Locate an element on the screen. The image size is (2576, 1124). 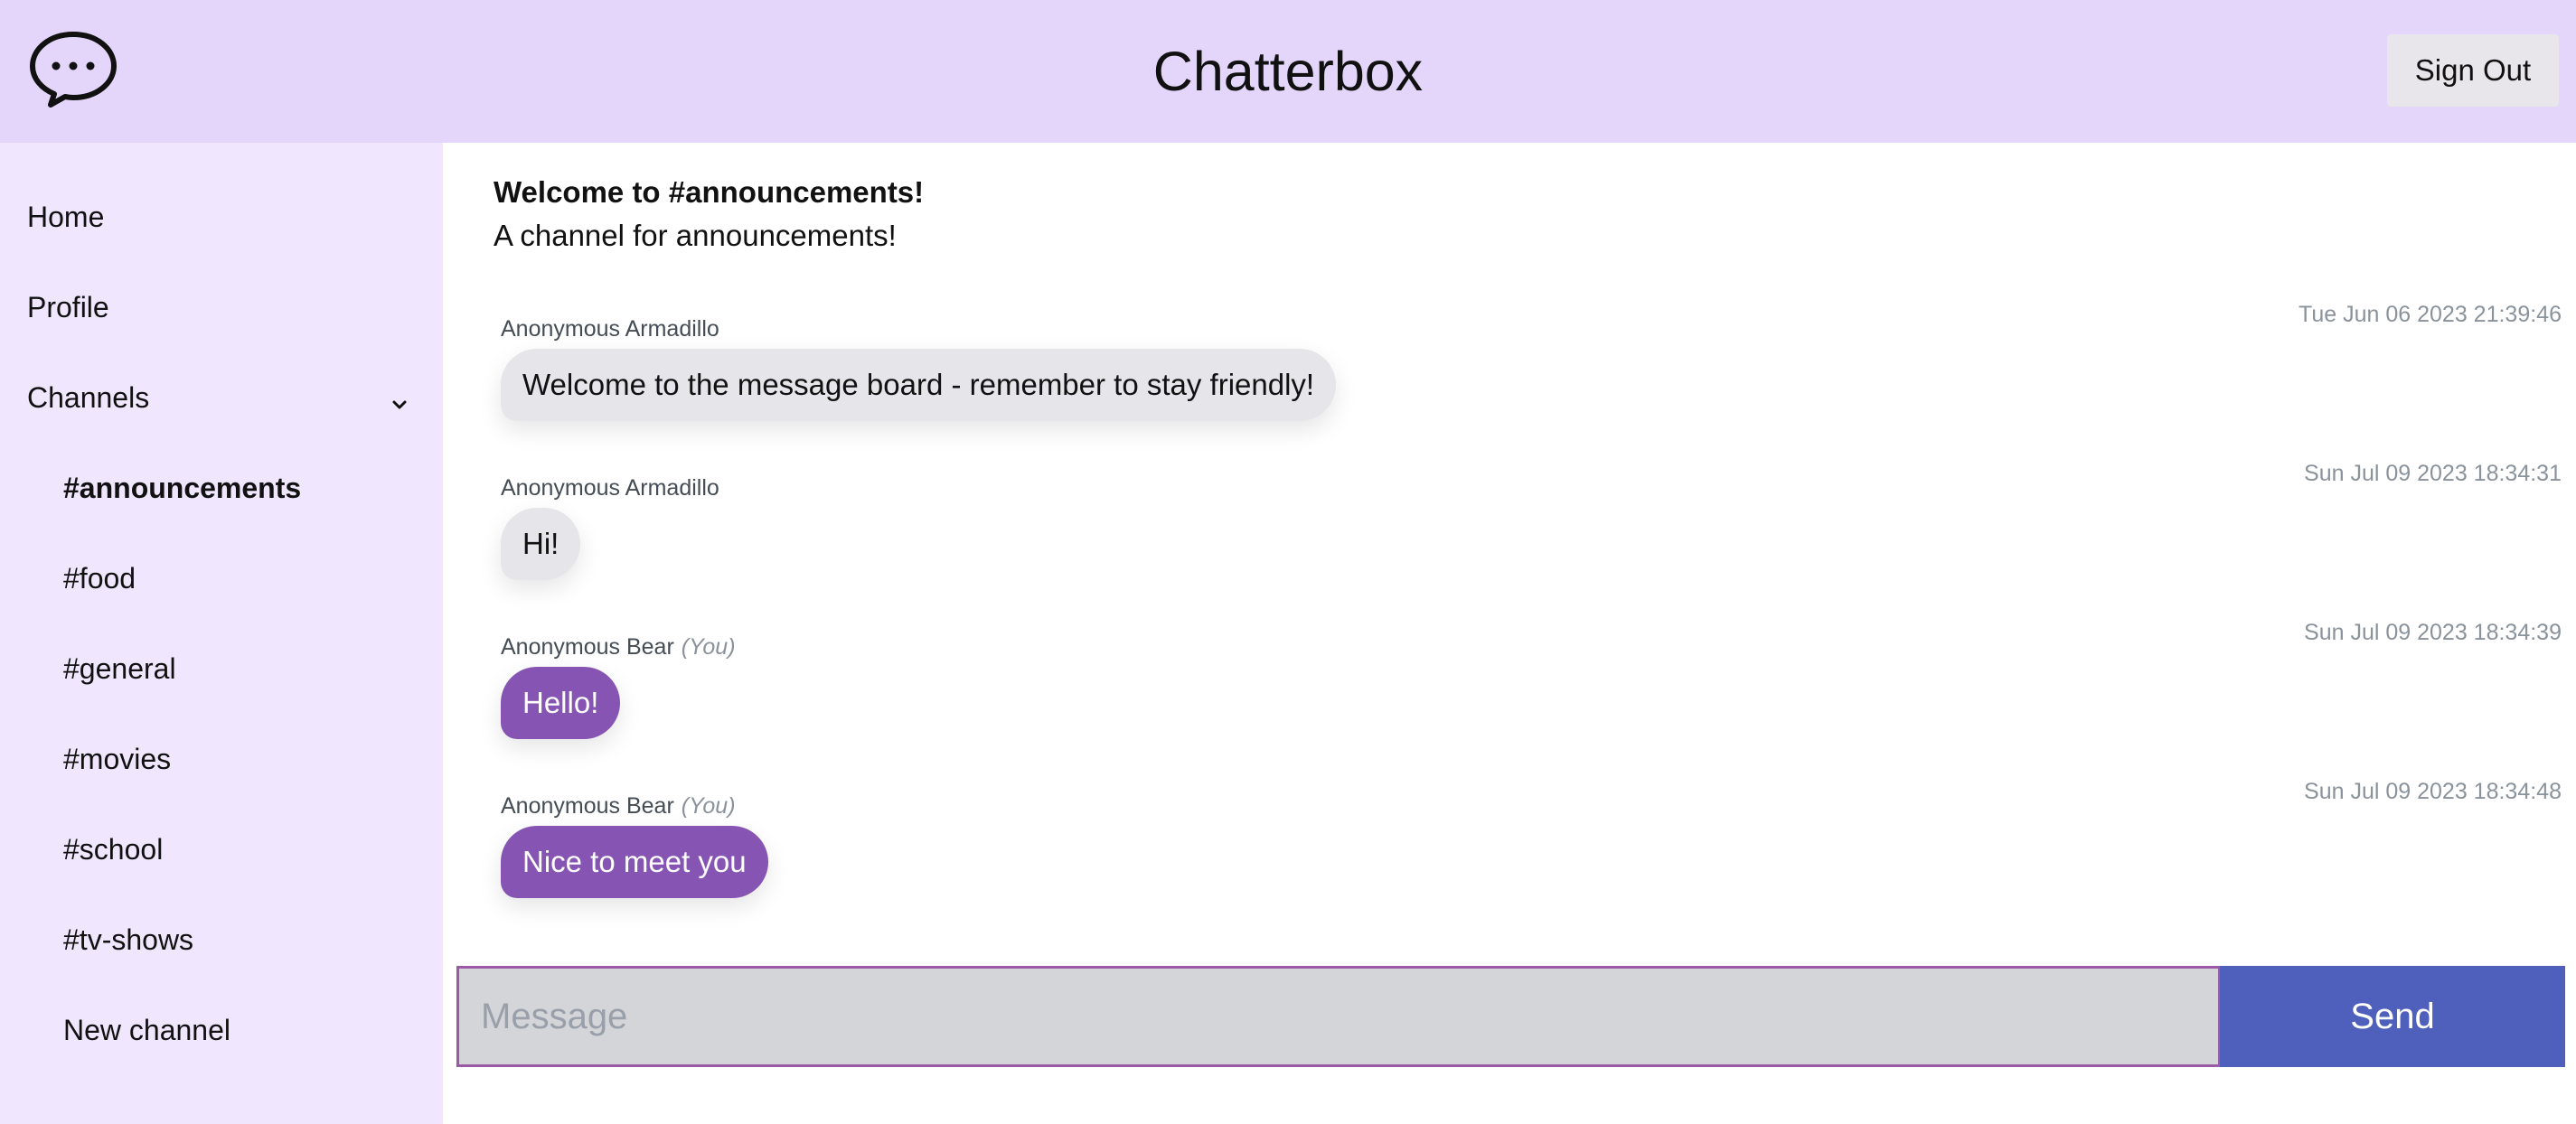
message-timestamp: Tue Jun 06 2023 21:39:46 is located at coordinates (2430, 314).